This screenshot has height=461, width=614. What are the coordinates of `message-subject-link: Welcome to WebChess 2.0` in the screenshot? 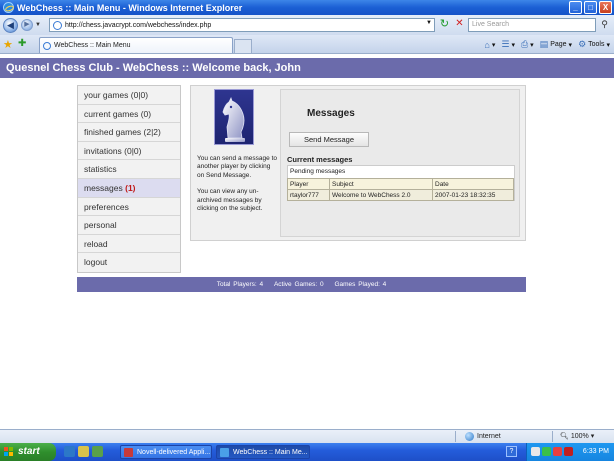 It's located at (381, 195).